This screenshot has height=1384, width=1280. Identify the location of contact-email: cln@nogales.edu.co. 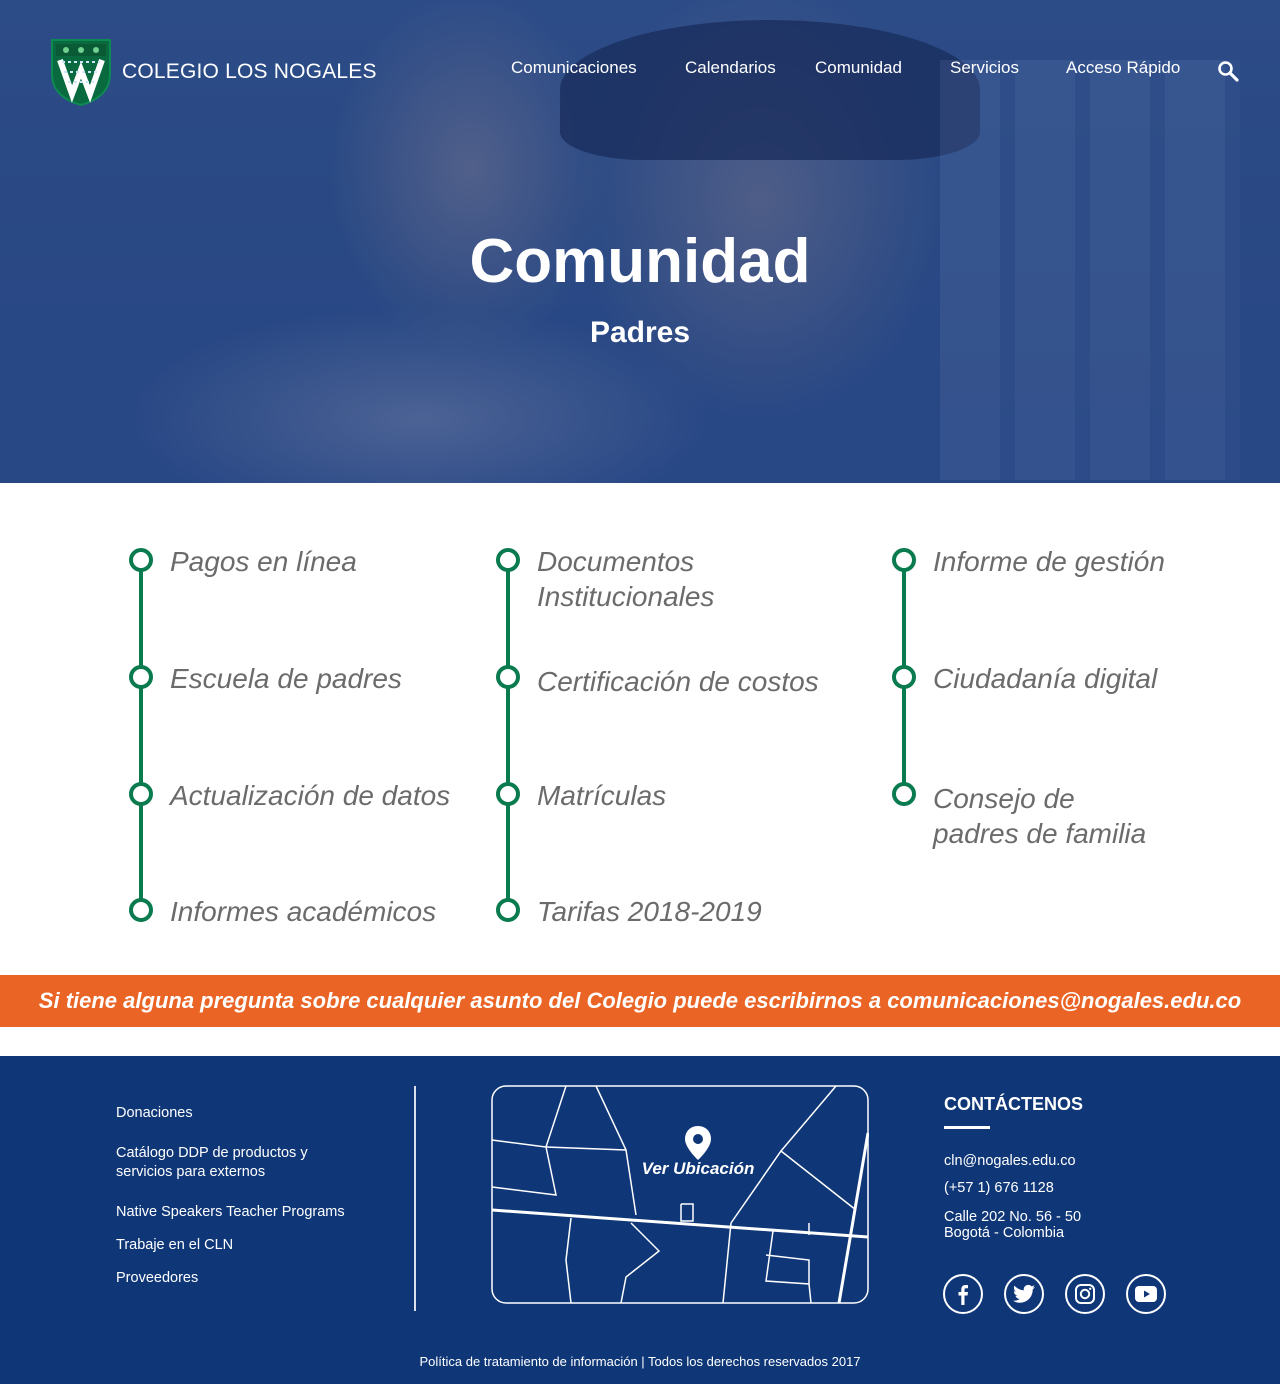
(1010, 1161).